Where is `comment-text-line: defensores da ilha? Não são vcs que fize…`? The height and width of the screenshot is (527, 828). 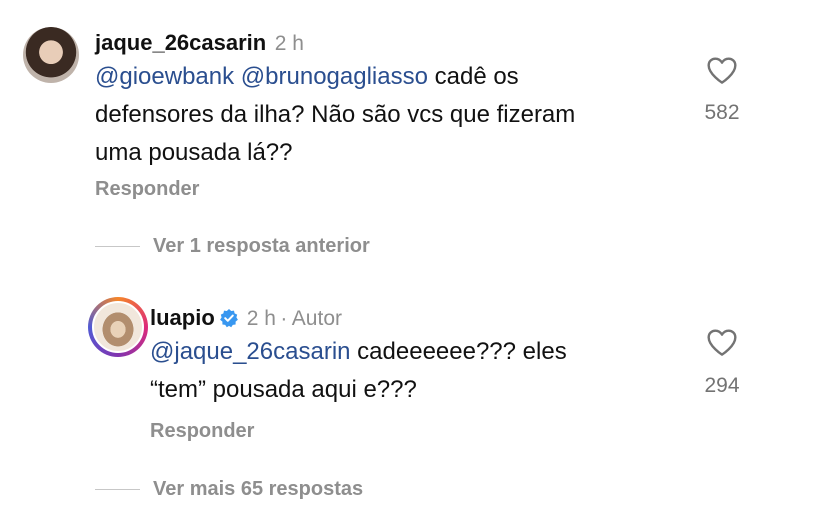
comment-text-line: defensores da ilha? Não são vcs que fize… is located at coordinates (335, 114).